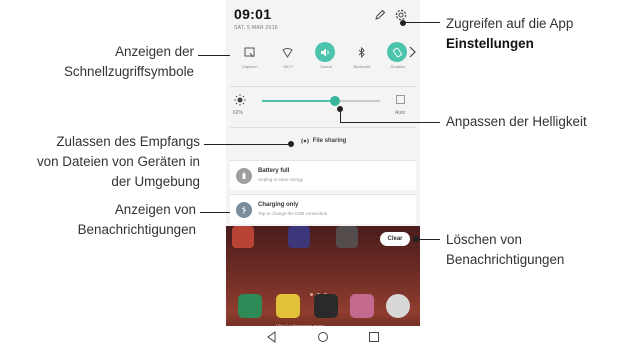  I want to click on callout-notifications: Anzeigen von Benachrichtigungen, so click(118, 220).